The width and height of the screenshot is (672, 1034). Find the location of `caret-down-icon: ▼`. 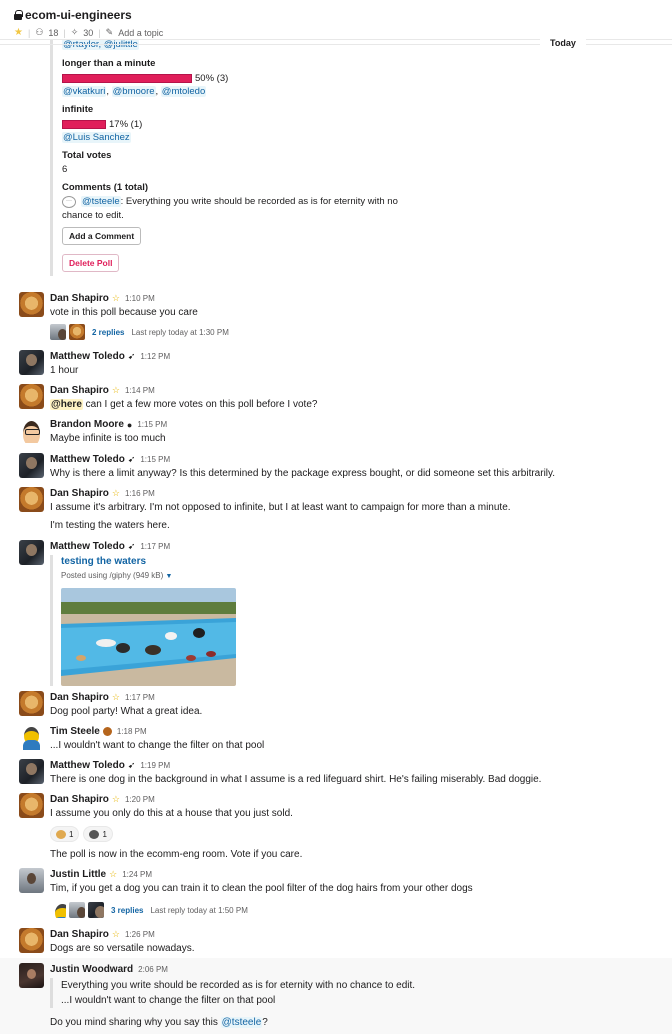

caret-down-icon: ▼ is located at coordinates (169, 576).